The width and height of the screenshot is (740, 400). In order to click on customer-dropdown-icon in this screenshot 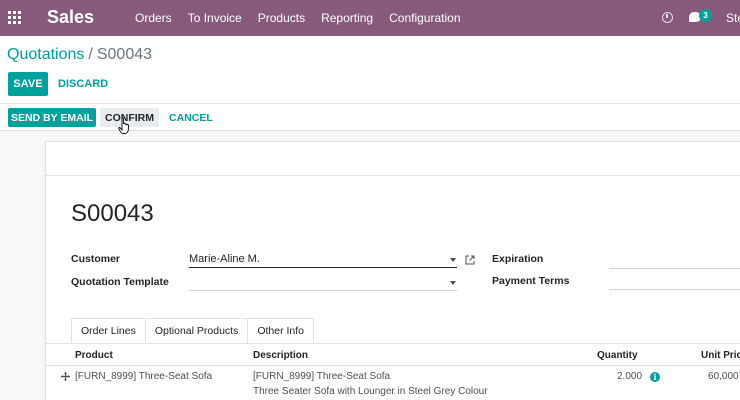, I will do `click(453, 260)`.